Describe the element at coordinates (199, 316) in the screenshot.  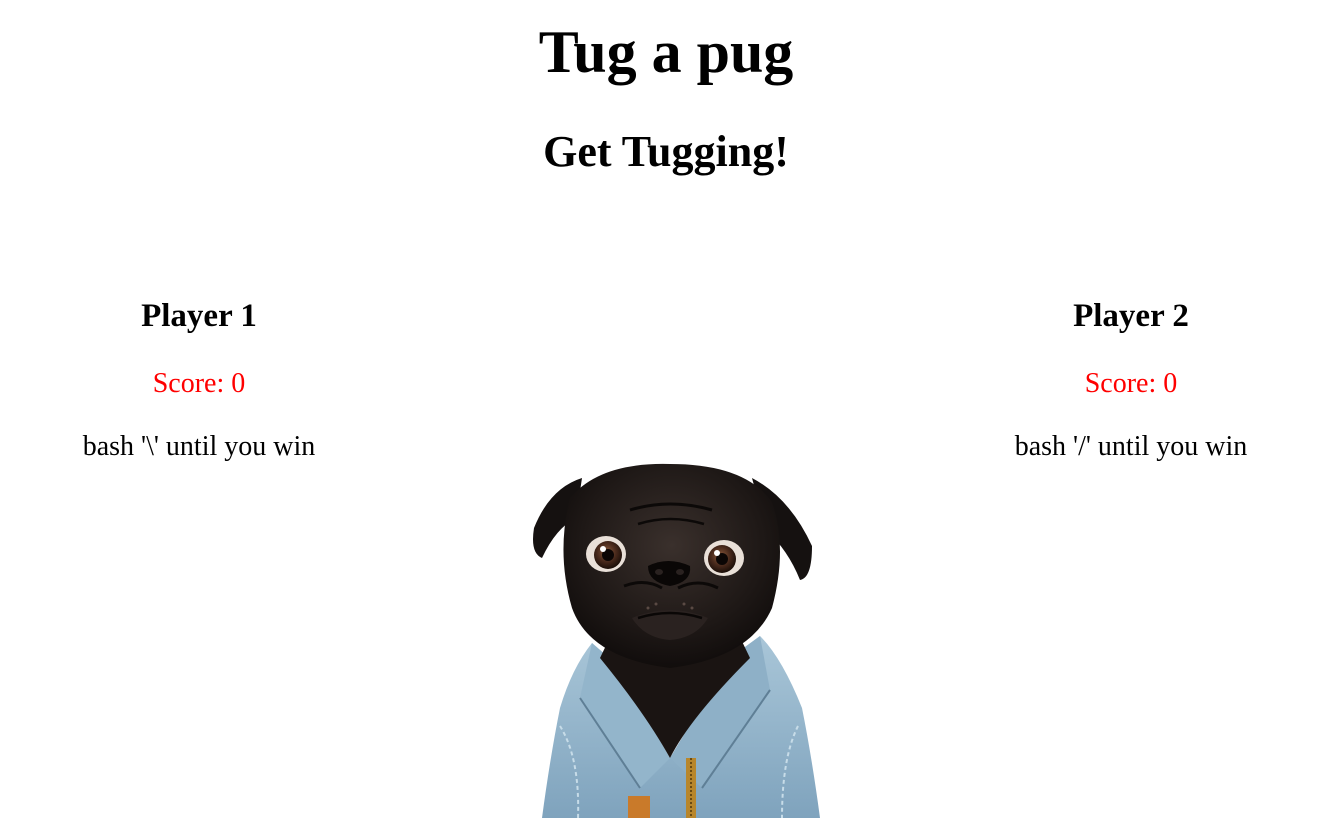
I see `player-1-name: Player 1` at that location.